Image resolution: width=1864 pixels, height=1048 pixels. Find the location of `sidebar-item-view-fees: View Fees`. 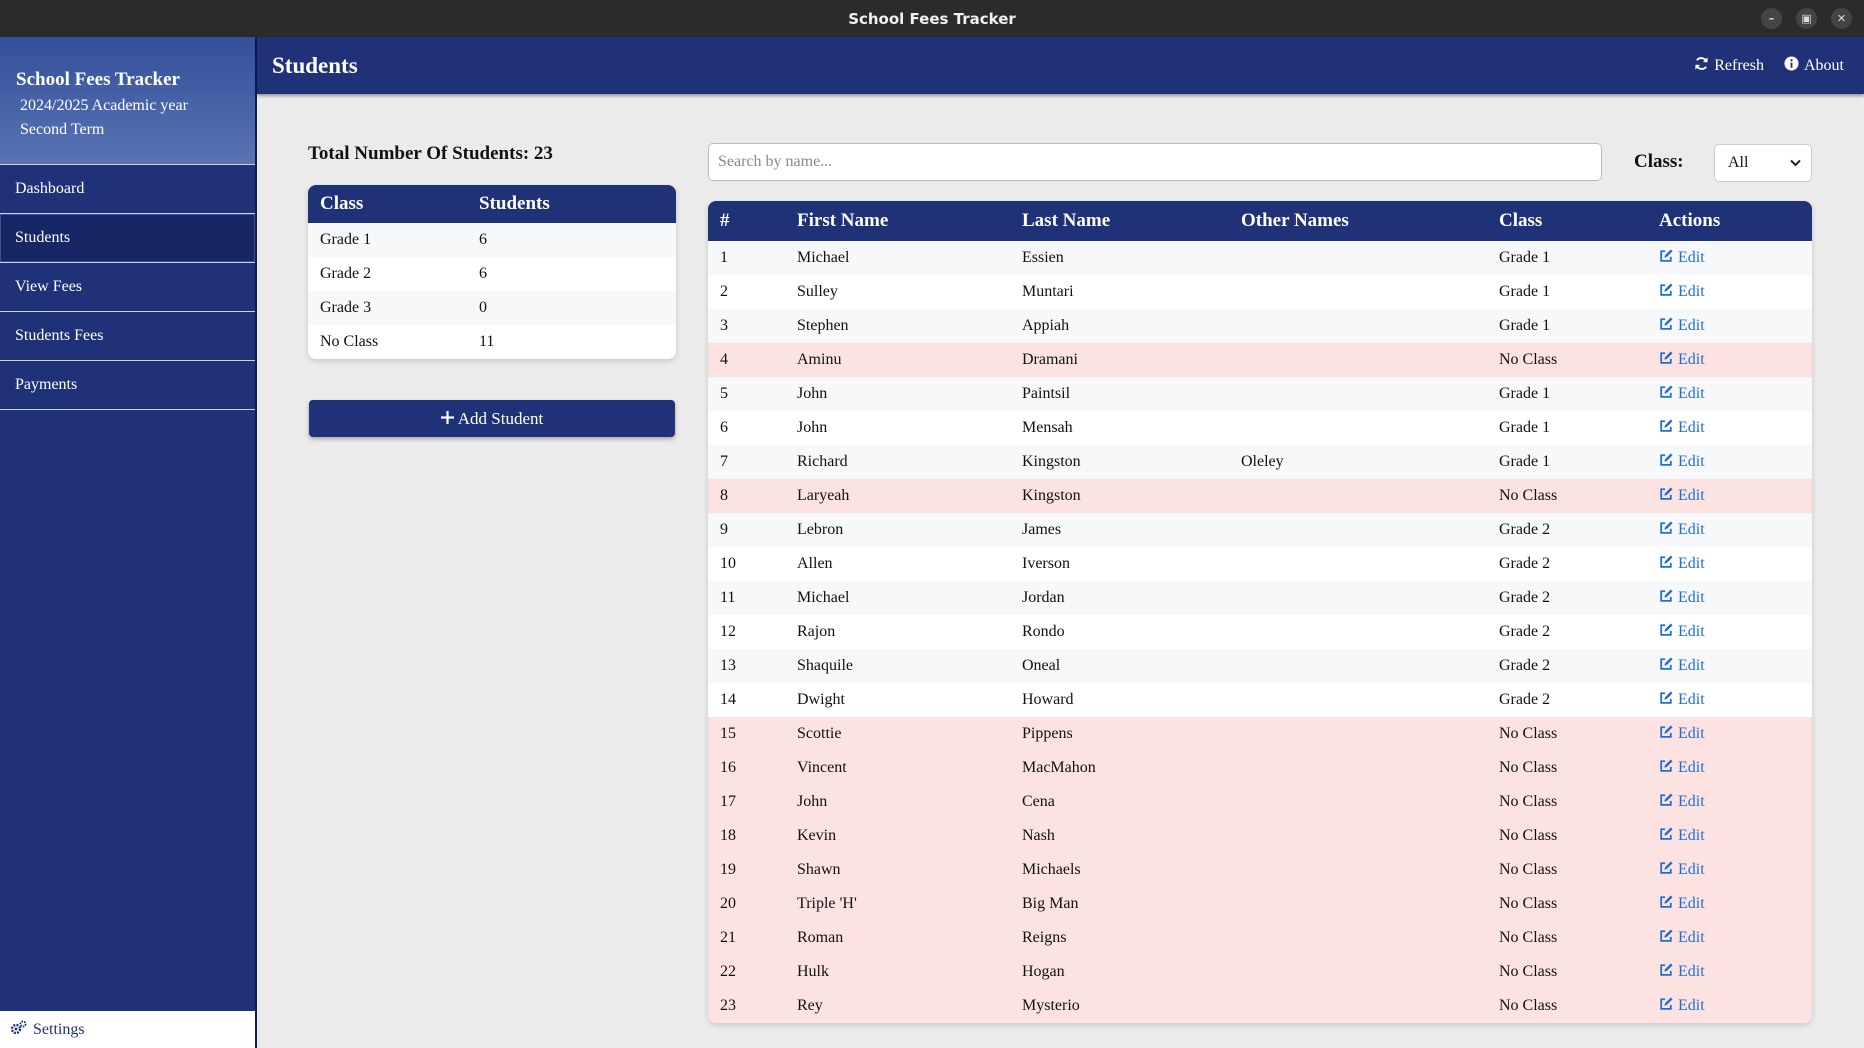

sidebar-item-view-fees: View Fees is located at coordinates (127, 287).